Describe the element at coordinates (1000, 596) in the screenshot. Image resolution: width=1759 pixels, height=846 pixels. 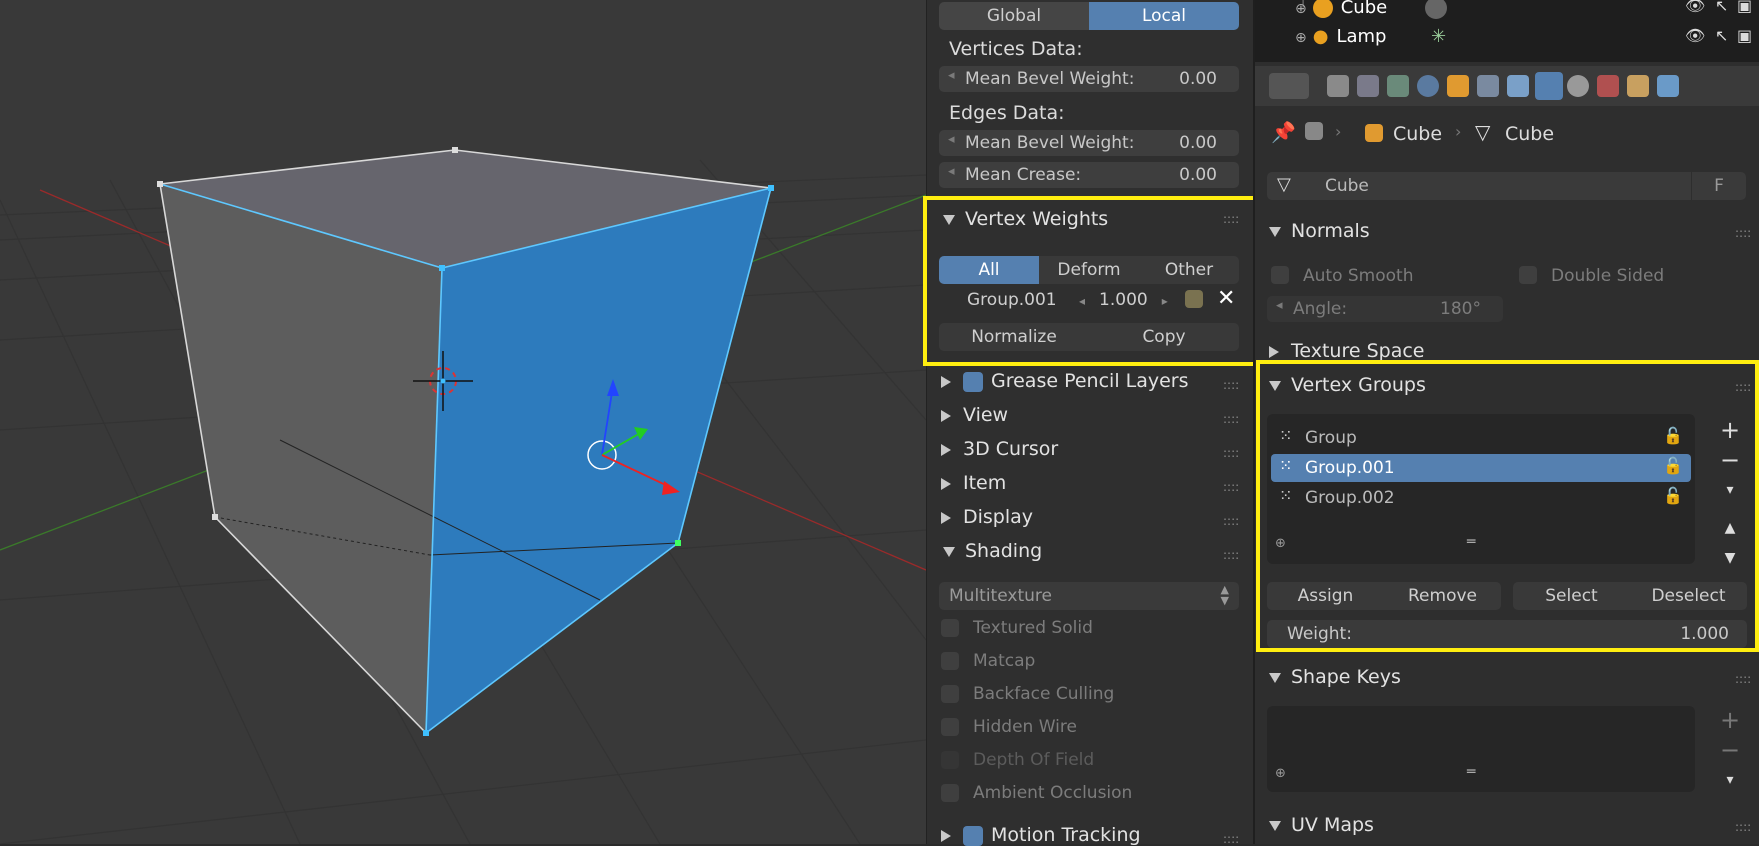
I see `dropdown-value: Multitexture` at that location.